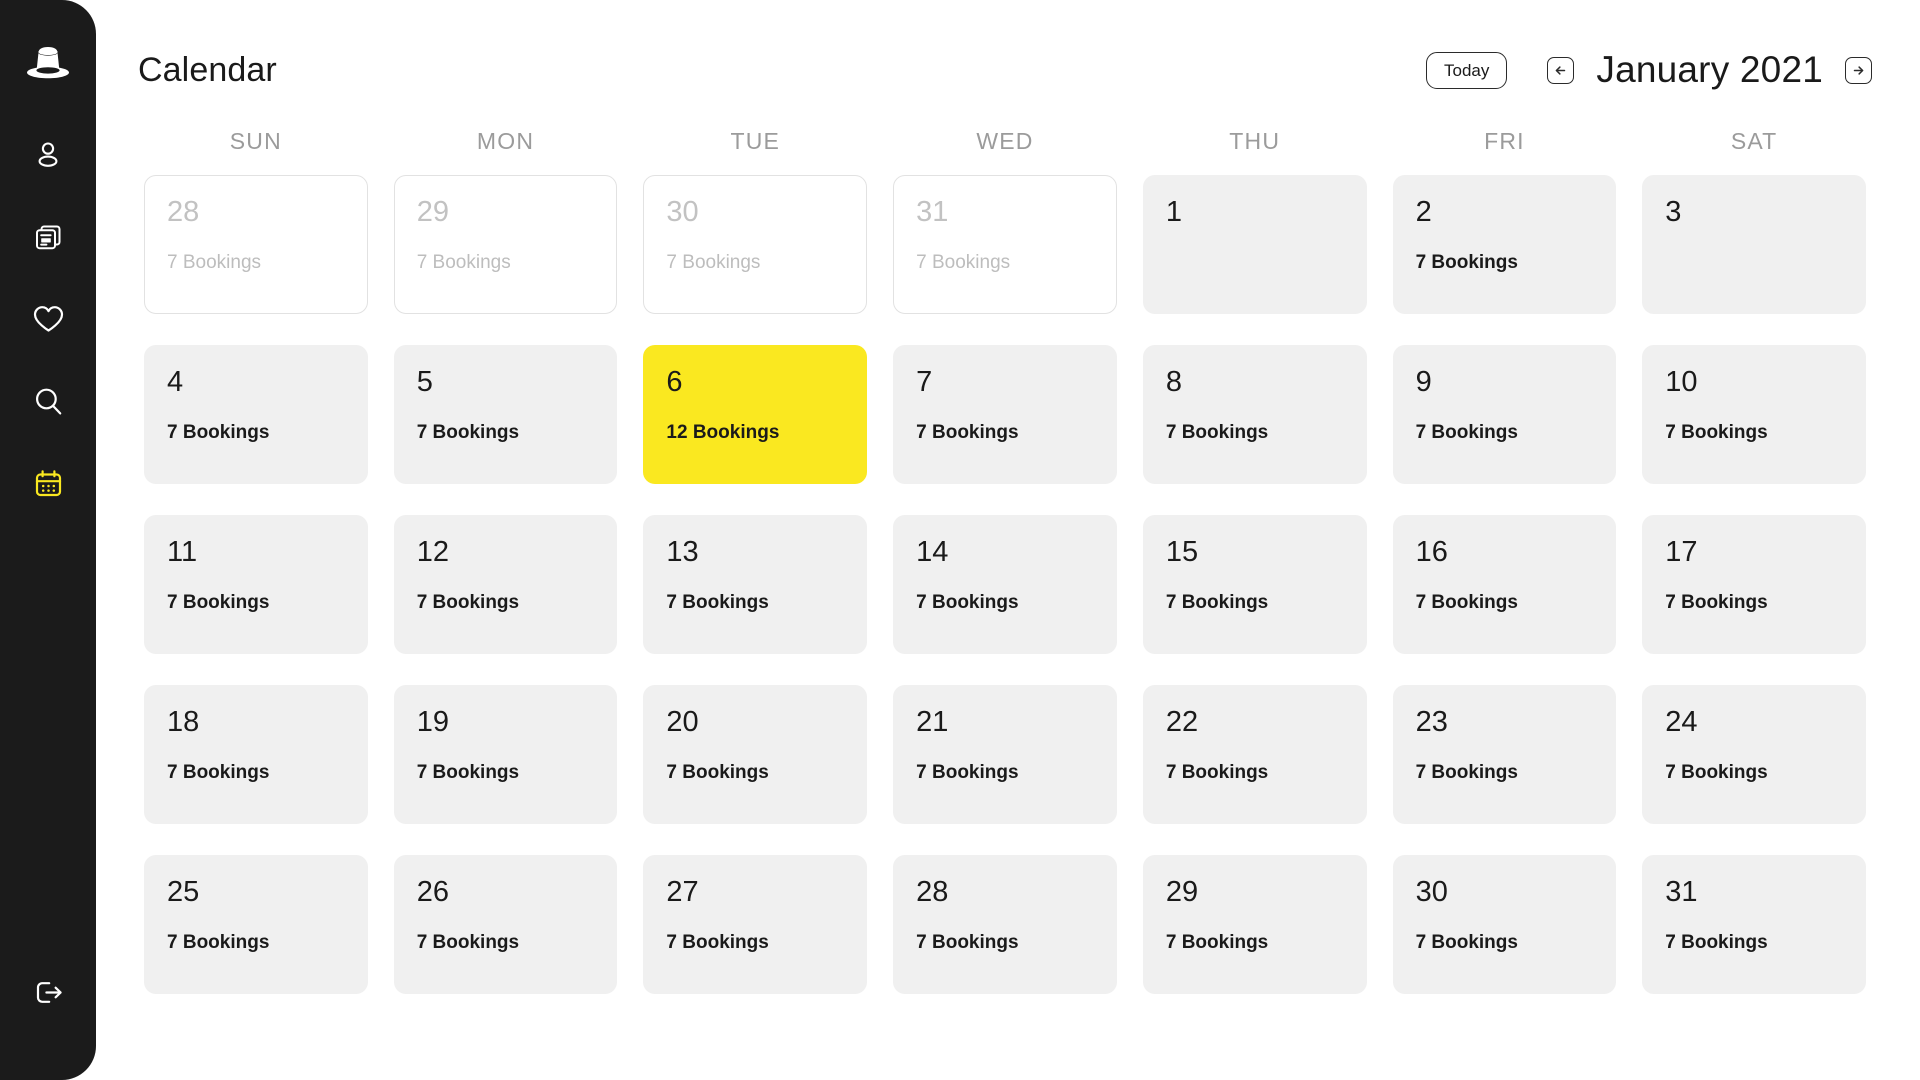 Image resolution: width=1920 pixels, height=1080 pixels. Describe the element at coordinates (682, 212) in the screenshot. I see `day-number: 30` at that location.